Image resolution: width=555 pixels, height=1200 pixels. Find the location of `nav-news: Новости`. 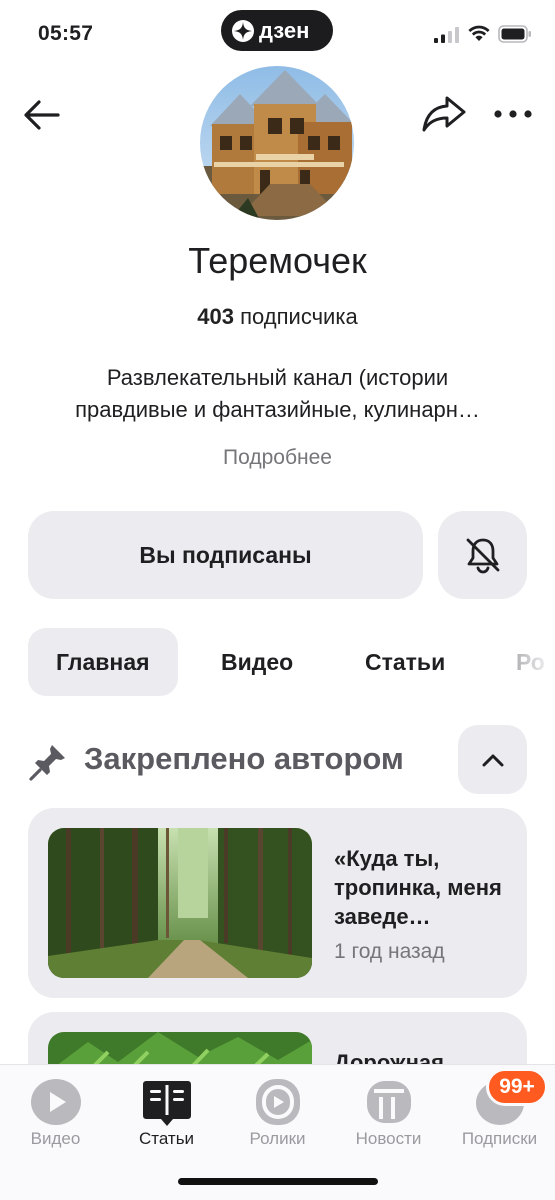

nav-news: Новости is located at coordinates (388, 1115).